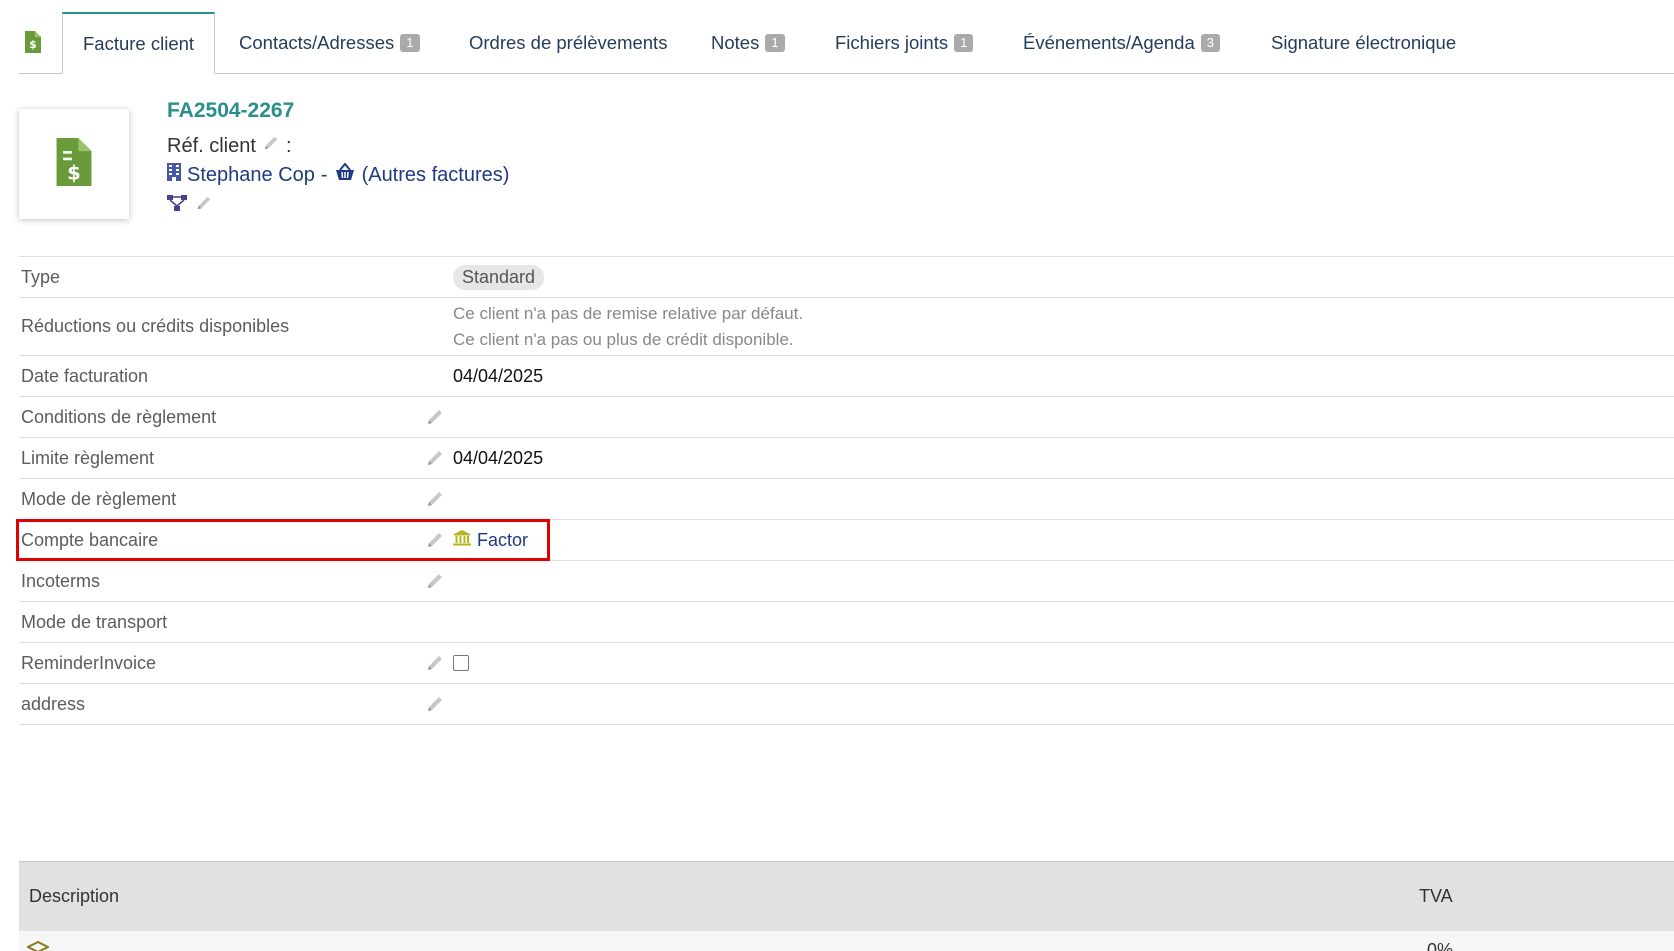 The image size is (1674, 951). I want to click on field-value: Factor, so click(490, 540).